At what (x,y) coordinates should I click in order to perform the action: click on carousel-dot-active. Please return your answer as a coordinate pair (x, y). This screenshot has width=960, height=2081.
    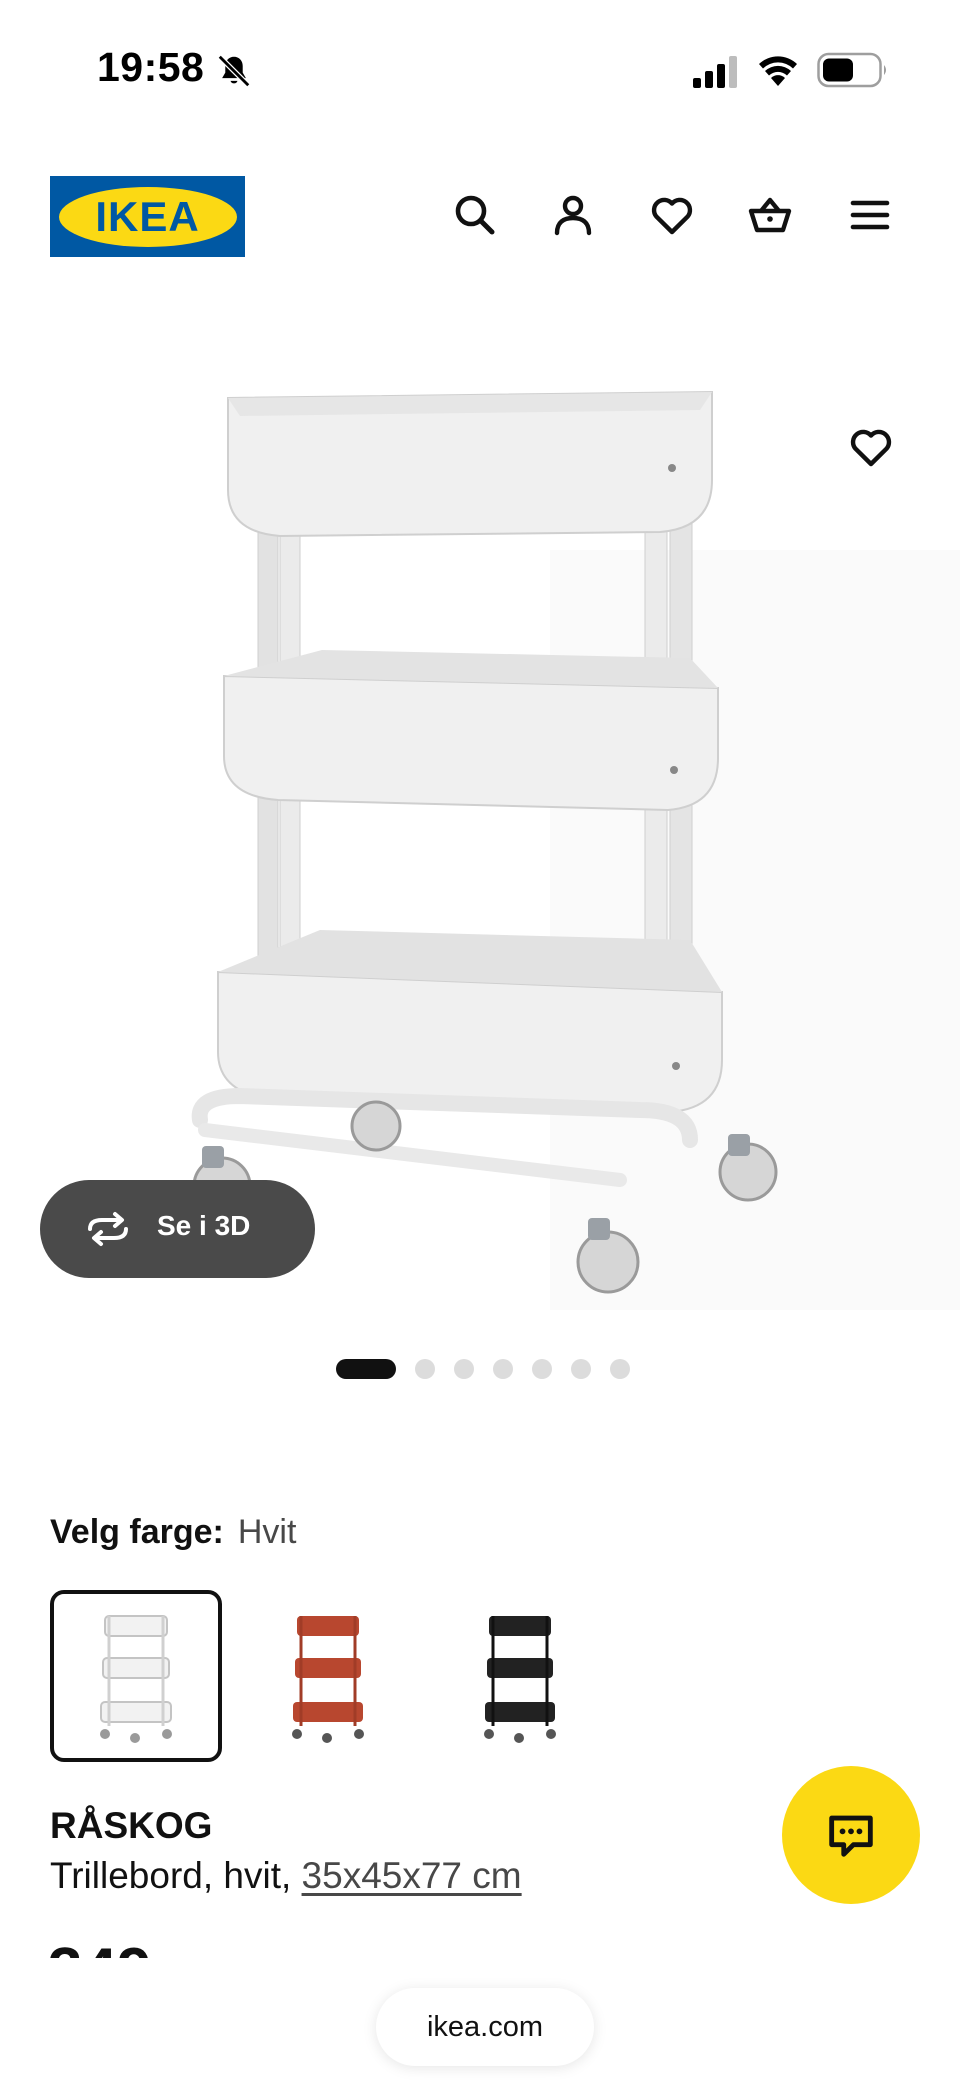
    Looking at the image, I should click on (366, 1369).